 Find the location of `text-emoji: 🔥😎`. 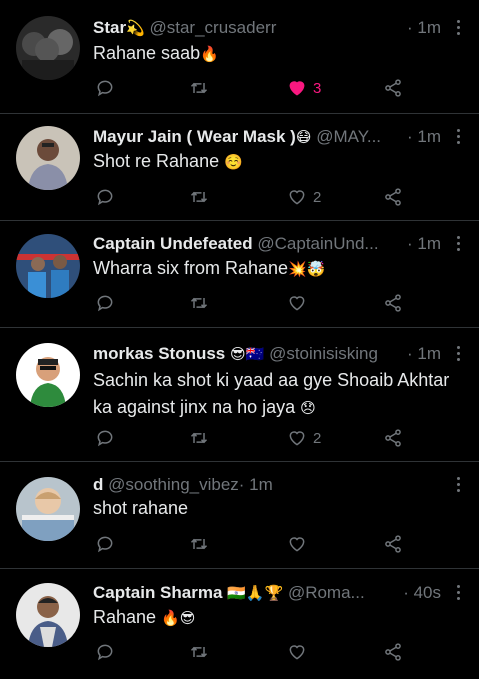

text-emoji: 🔥😎 is located at coordinates (178, 618).